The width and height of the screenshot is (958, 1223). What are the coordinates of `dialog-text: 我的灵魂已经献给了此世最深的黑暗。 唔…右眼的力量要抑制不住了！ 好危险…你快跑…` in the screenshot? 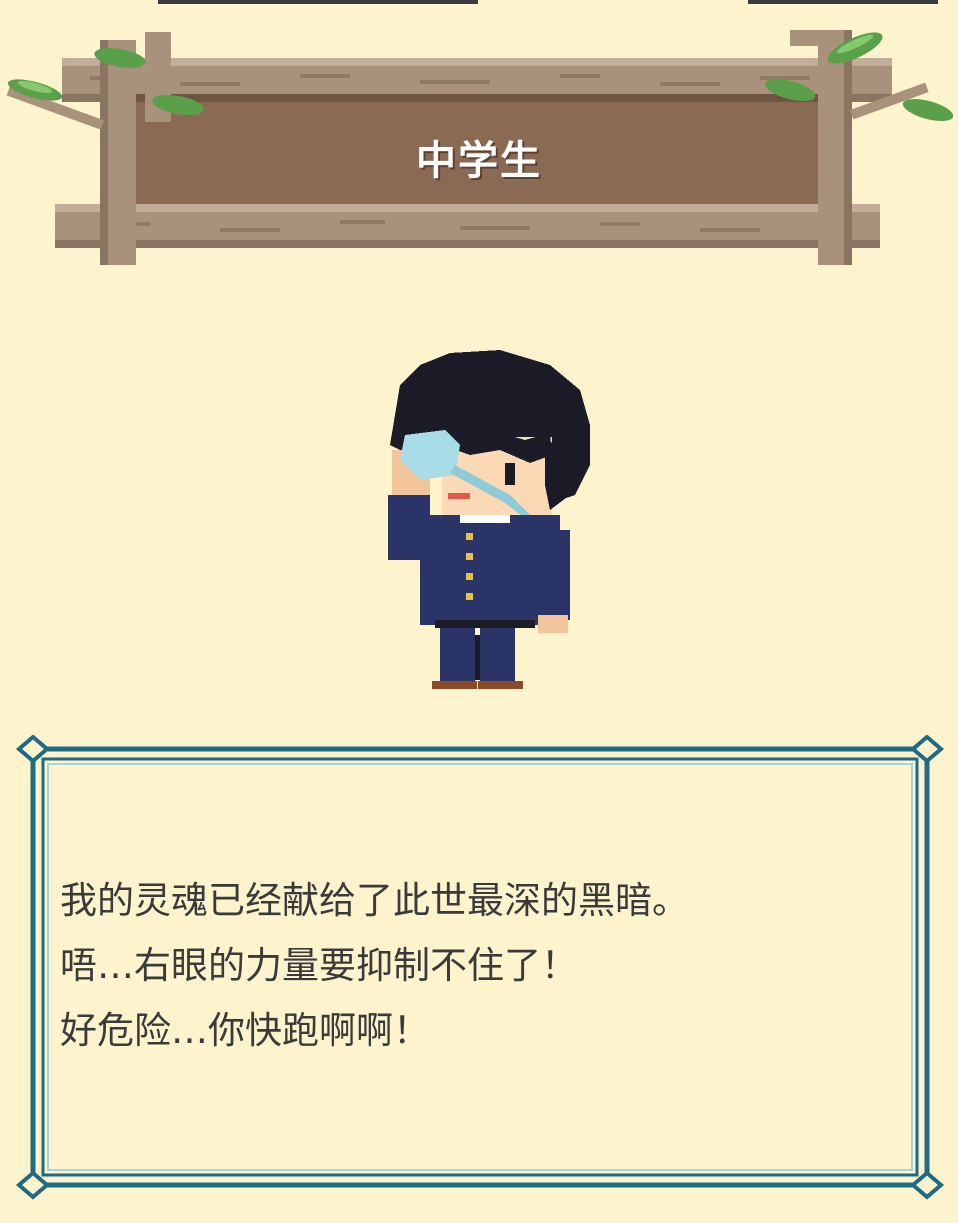 It's located at (480, 965).